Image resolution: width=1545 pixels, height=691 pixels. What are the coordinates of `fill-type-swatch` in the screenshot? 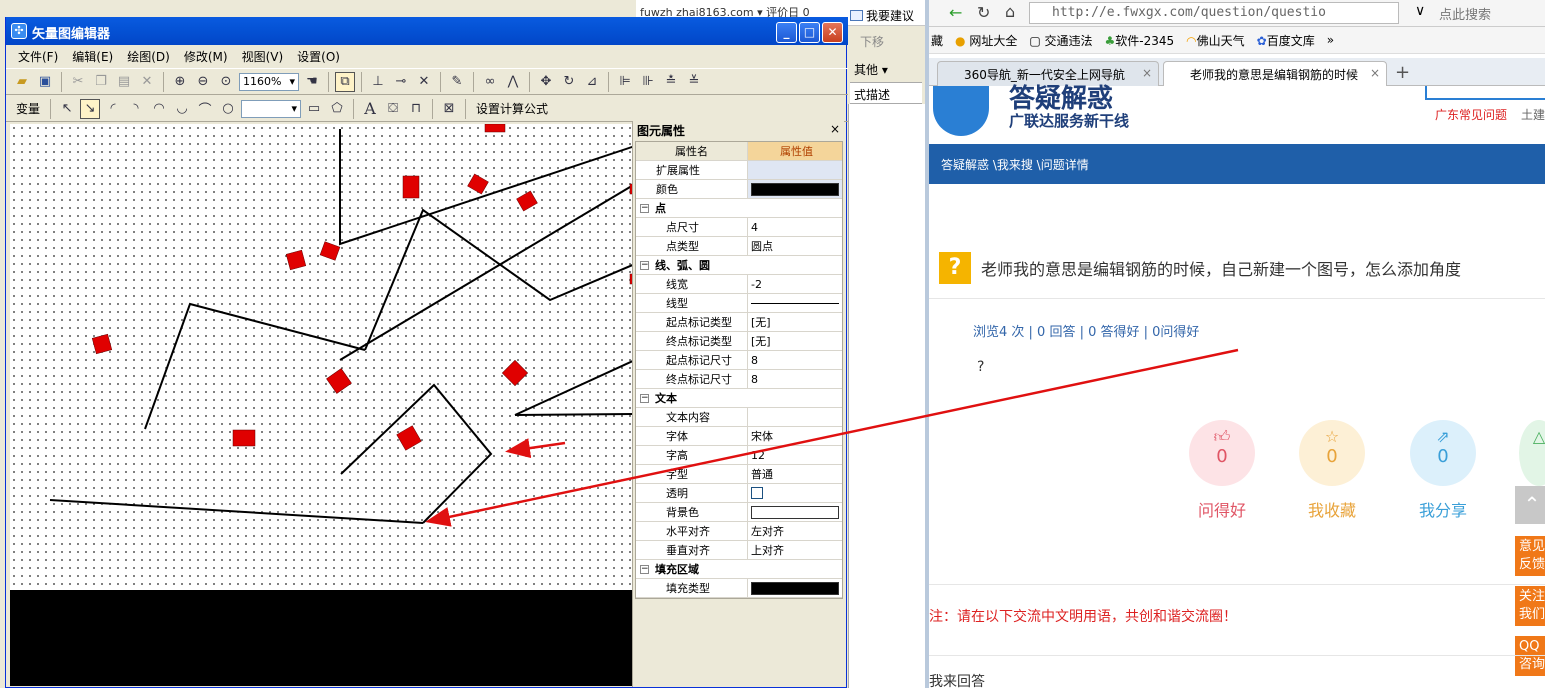 It's located at (795, 588).